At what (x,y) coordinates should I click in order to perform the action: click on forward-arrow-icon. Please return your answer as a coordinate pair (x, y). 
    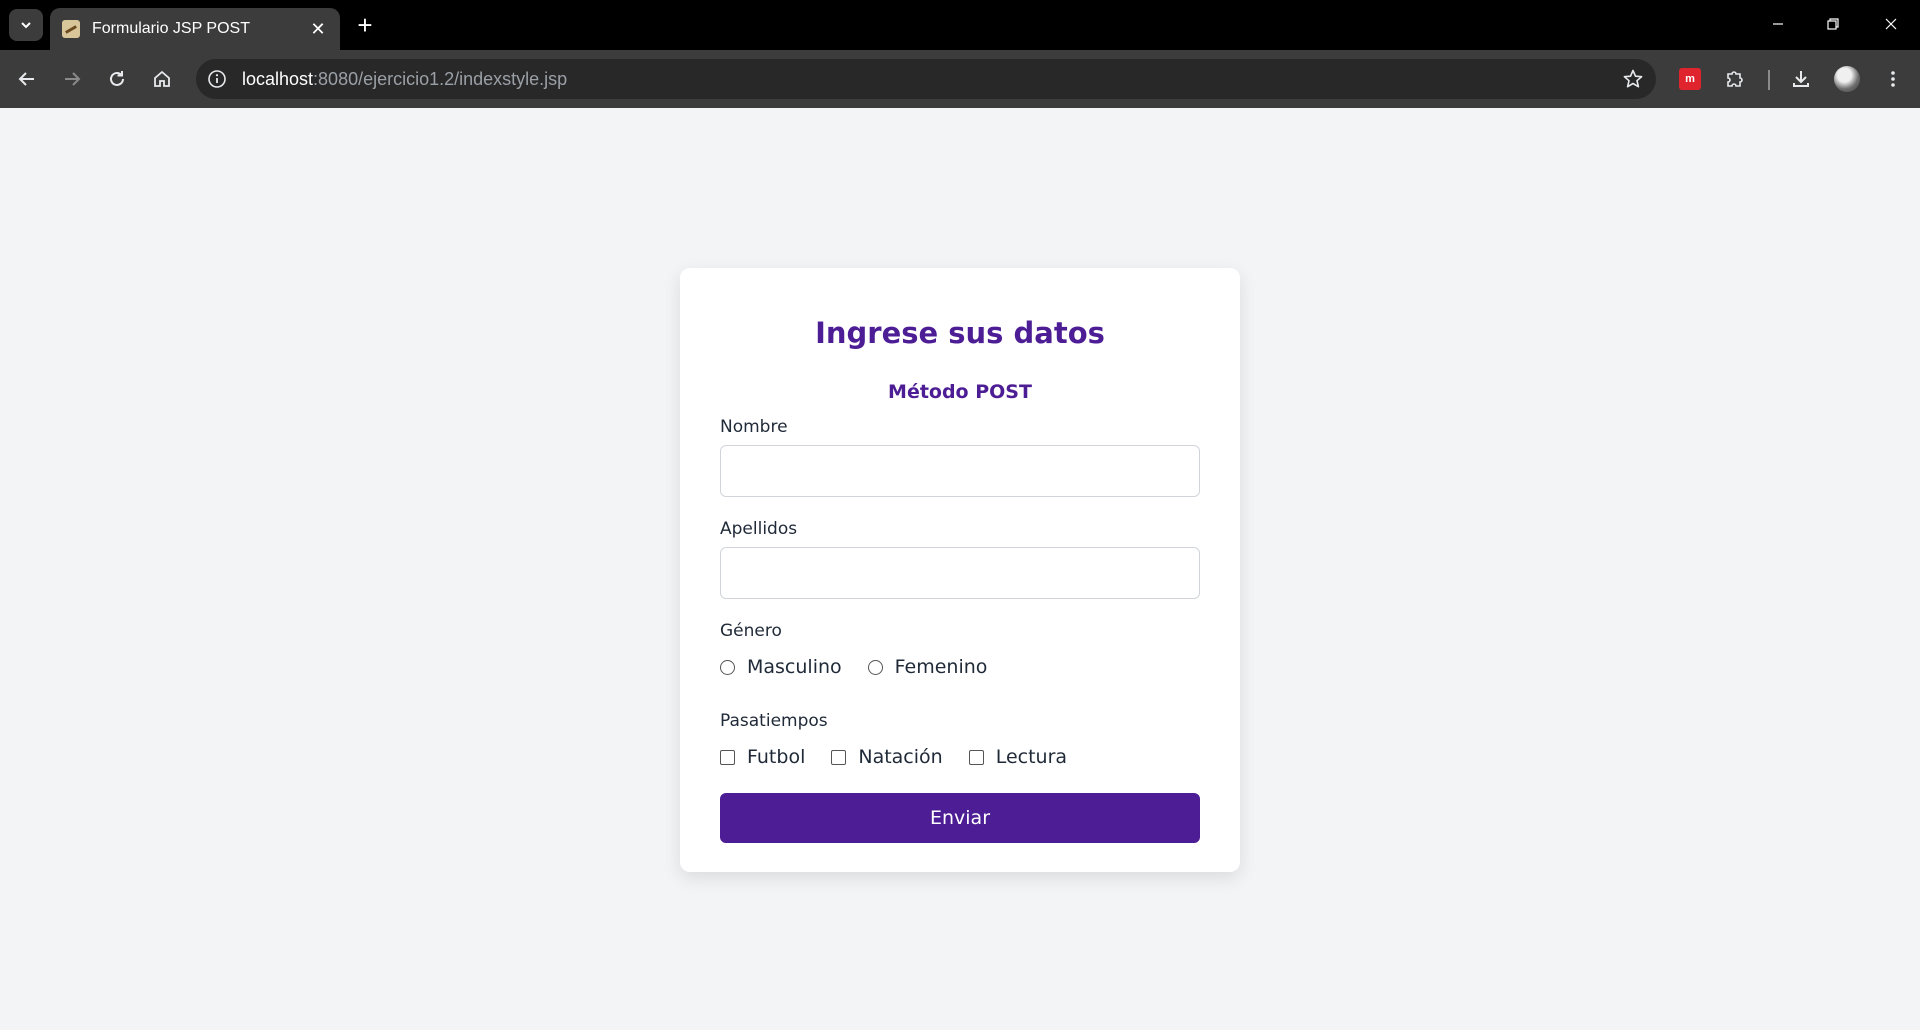
    Looking at the image, I should click on (73, 79).